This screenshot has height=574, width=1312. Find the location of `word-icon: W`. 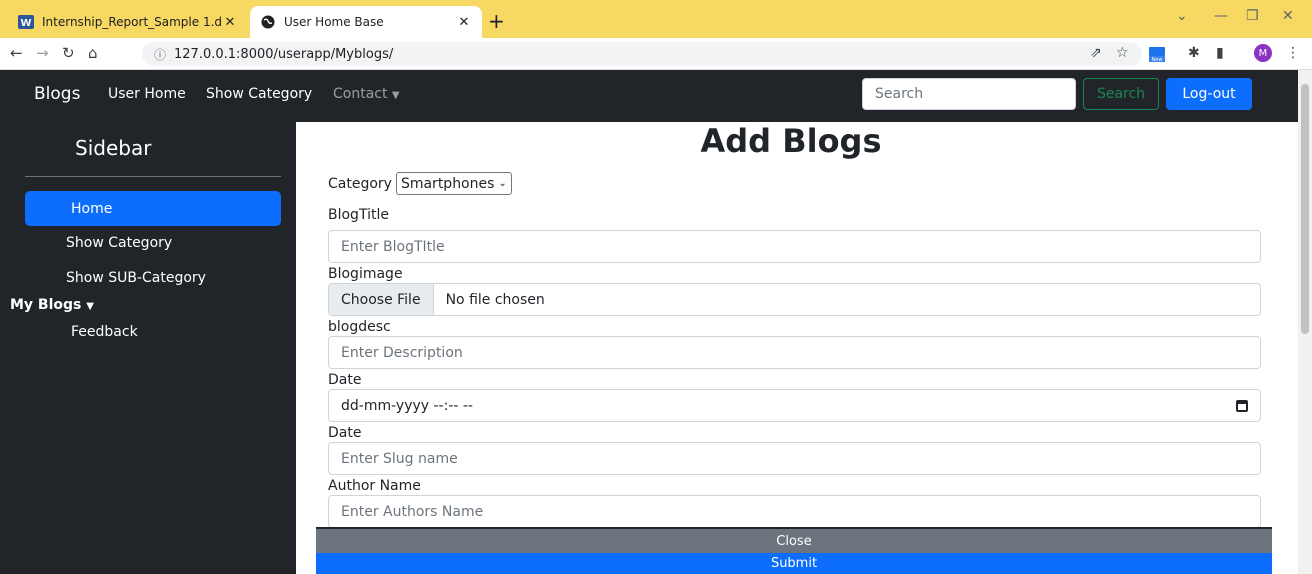

word-icon: W is located at coordinates (26, 22).